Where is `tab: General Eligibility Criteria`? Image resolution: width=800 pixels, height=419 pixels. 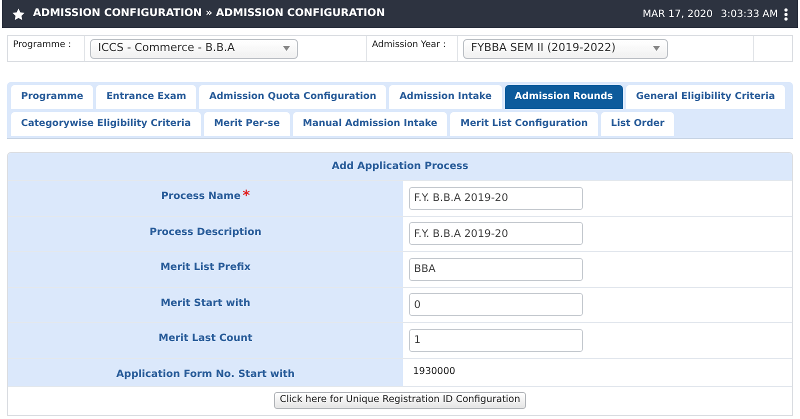
tab: General Eligibility Criteria is located at coordinates (705, 97).